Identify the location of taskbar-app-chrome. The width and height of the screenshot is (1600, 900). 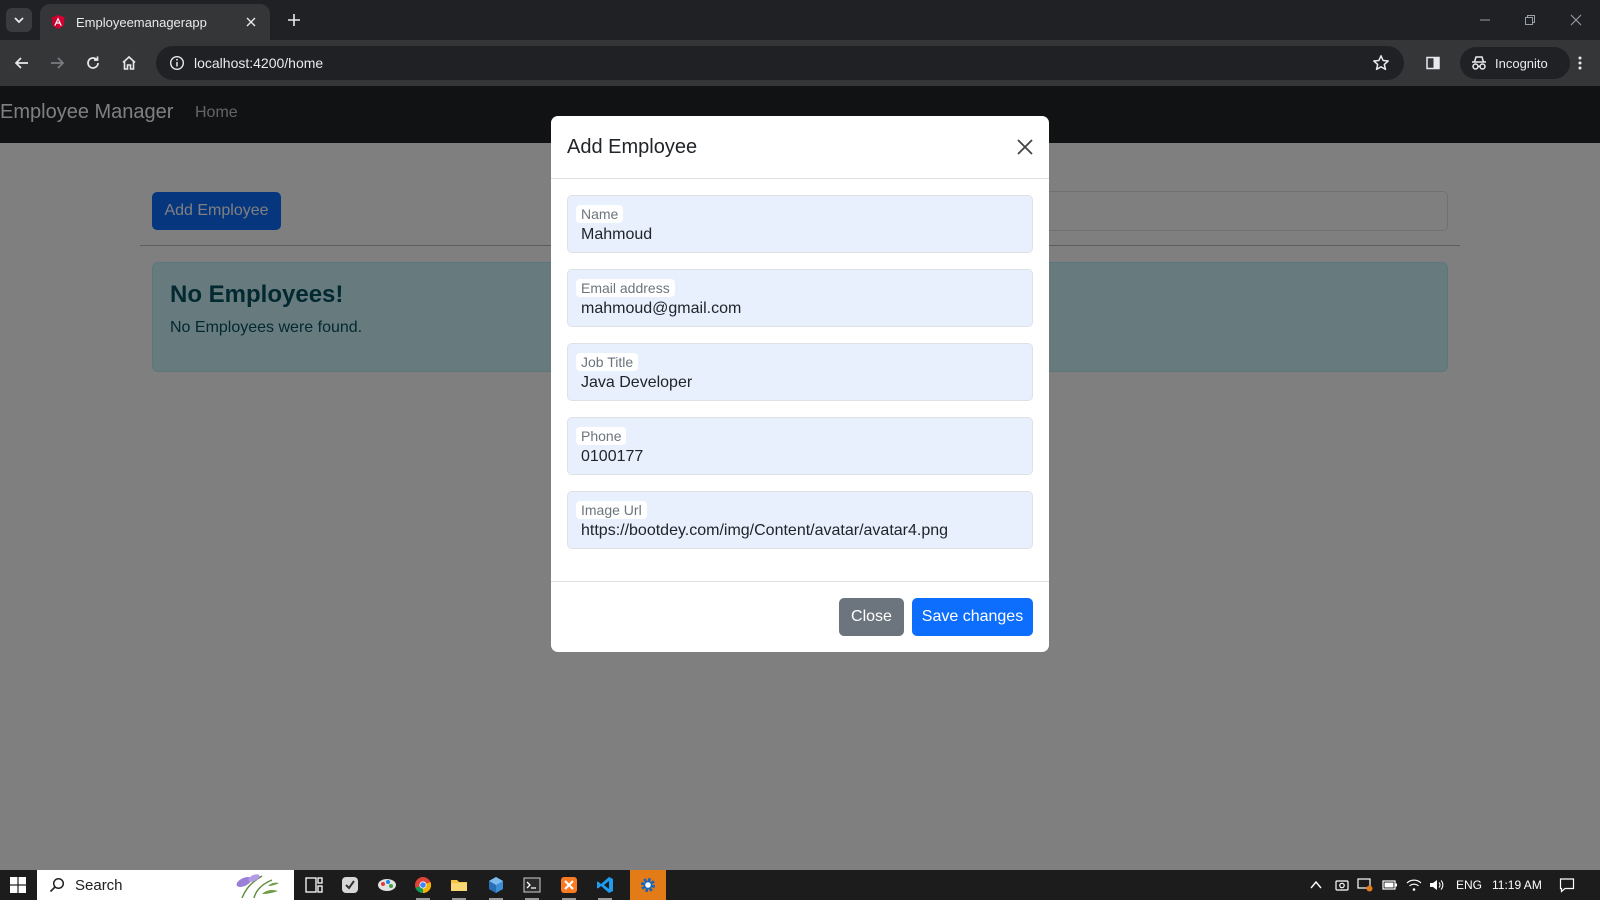
(423, 885).